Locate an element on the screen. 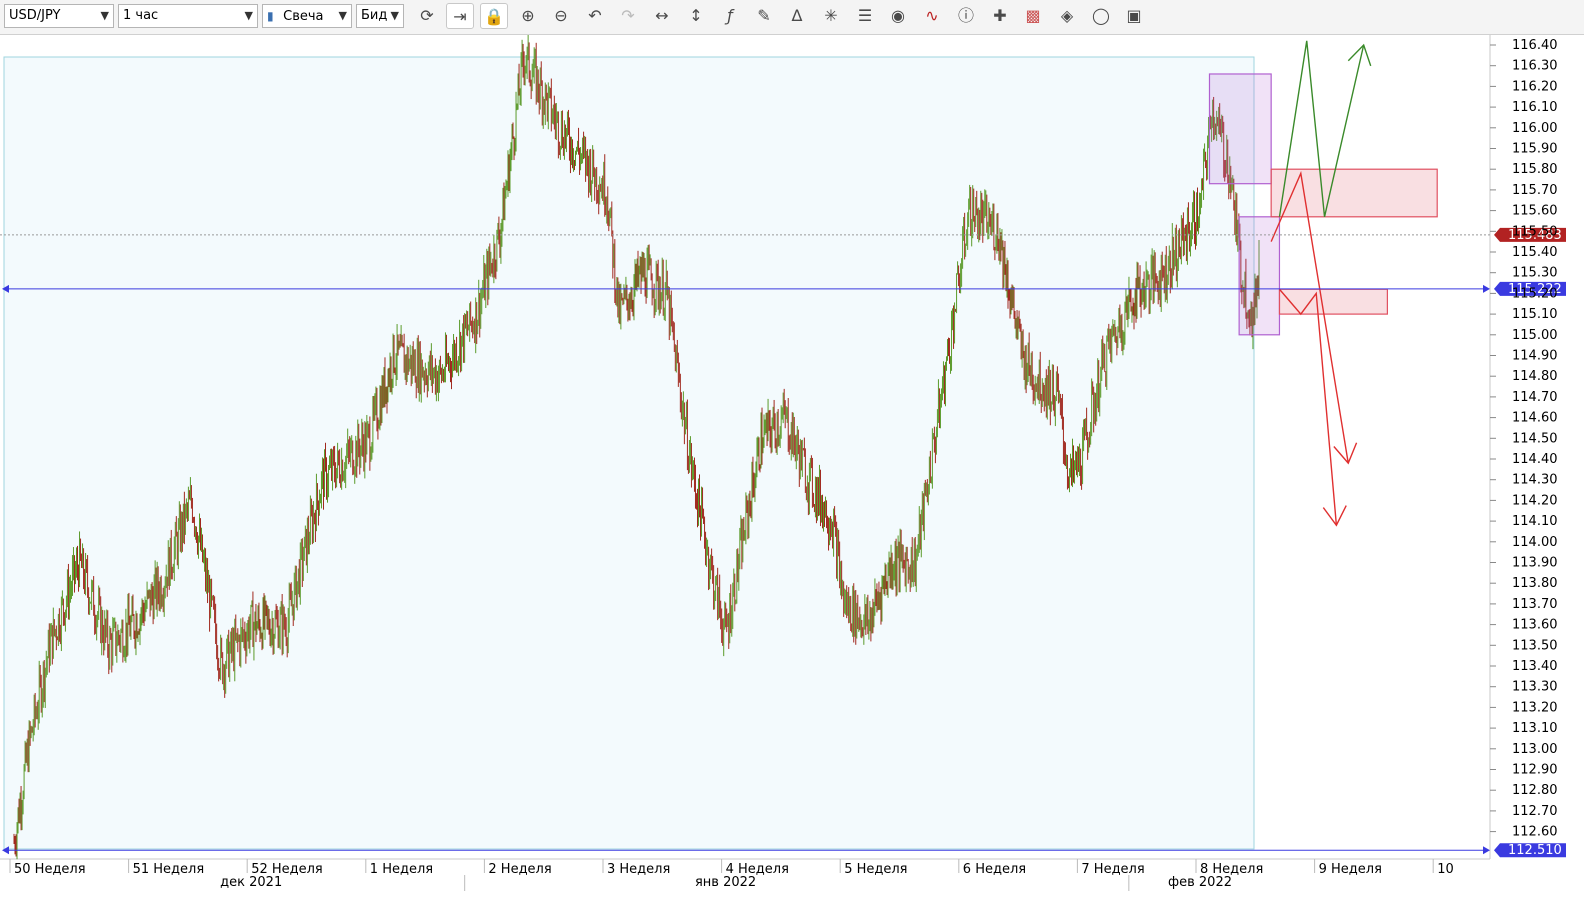  price-tick-label: 112.80 is located at coordinates (1535, 790).